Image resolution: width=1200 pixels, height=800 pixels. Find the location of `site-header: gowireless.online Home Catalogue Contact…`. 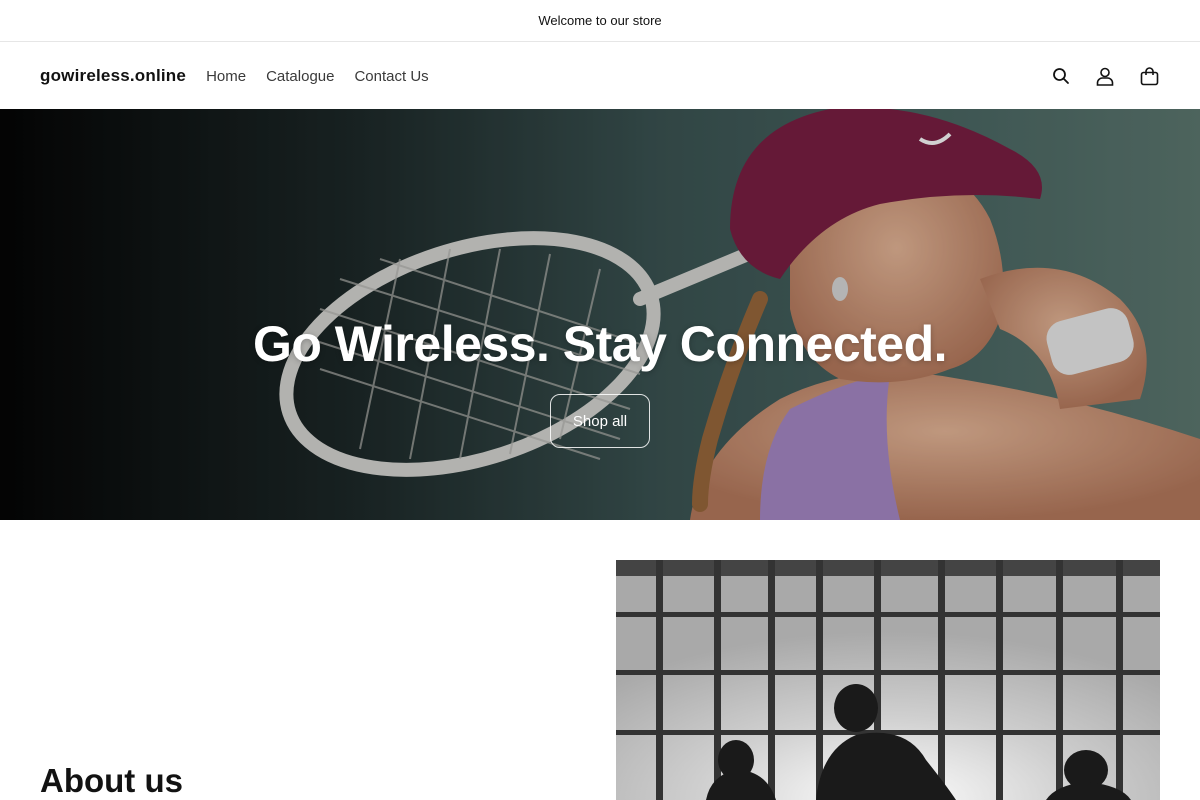

site-header: gowireless.online Home Catalogue Contact… is located at coordinates (600, 76).